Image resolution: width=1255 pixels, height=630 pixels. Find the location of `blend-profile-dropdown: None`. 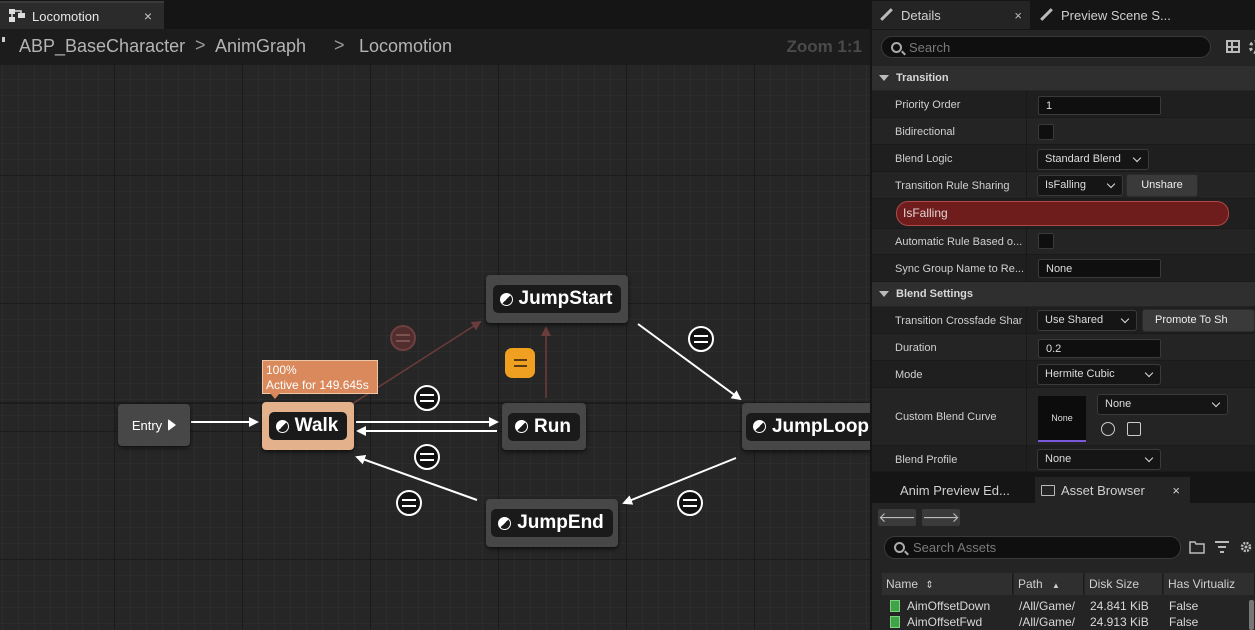

blend-profile-dropdown: None is located at coordinates (1099, 459).